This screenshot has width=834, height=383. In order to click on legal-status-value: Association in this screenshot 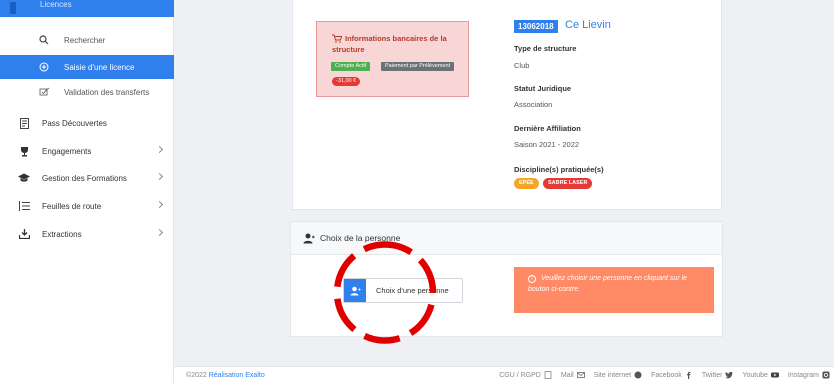, I will do `click(533, 104)`.